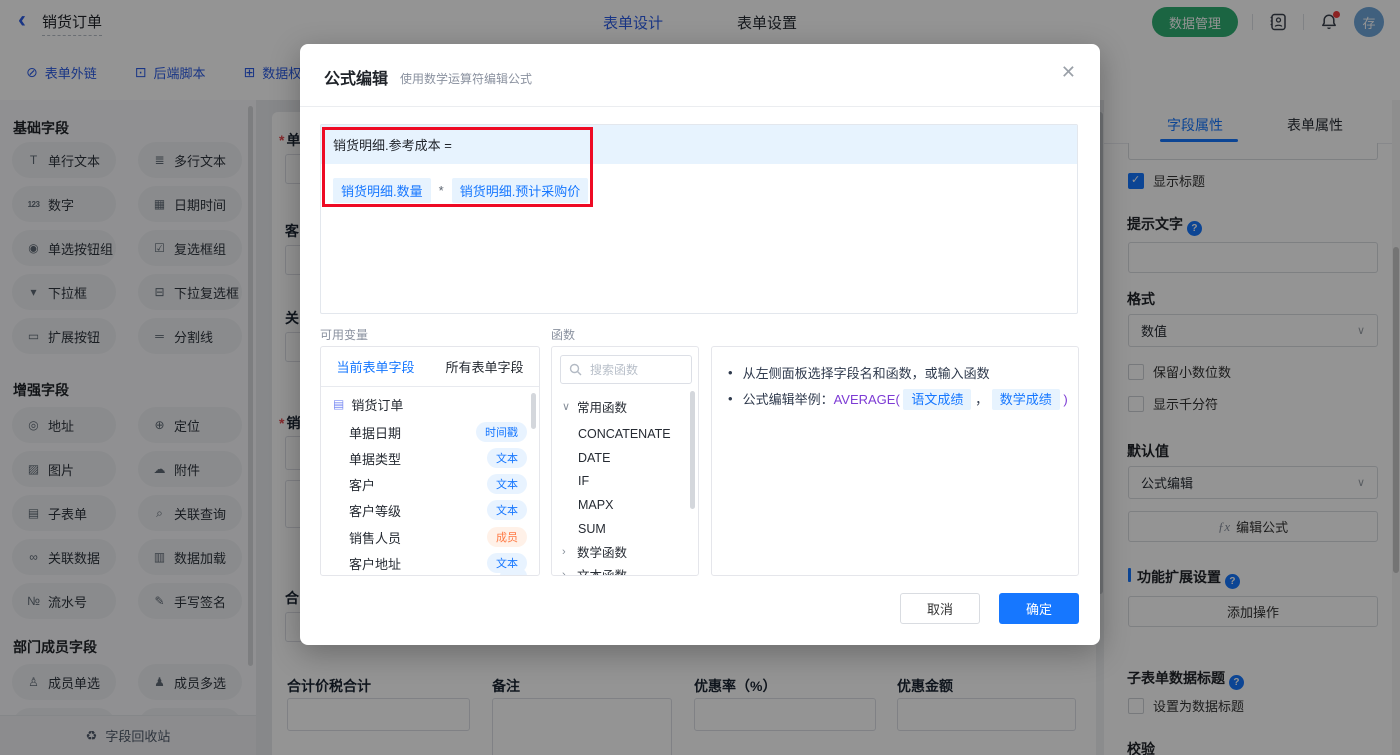  What do you see at coordinates (1065, 399) in the screenshot?
I see `function-paren-text: )` at bounding box center [1065, 399].